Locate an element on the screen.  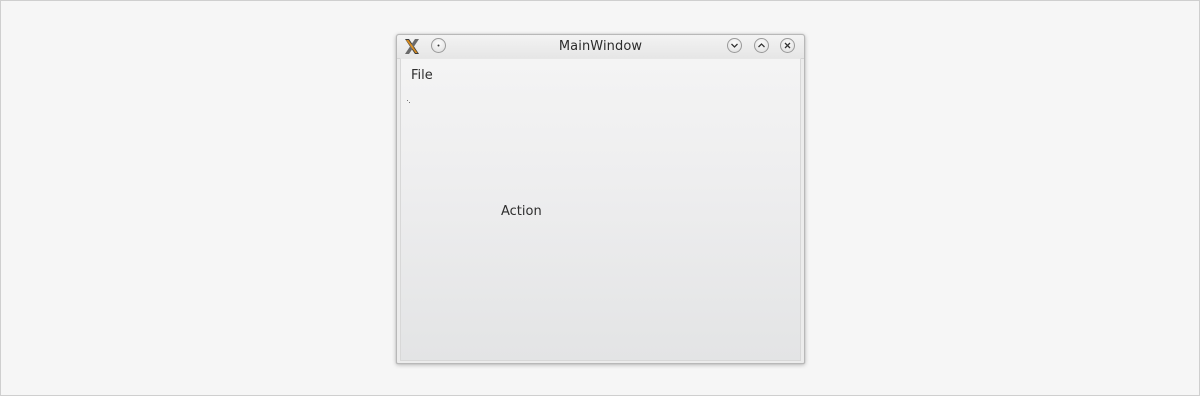
menu-file: File is located at coordinates (422, 75).